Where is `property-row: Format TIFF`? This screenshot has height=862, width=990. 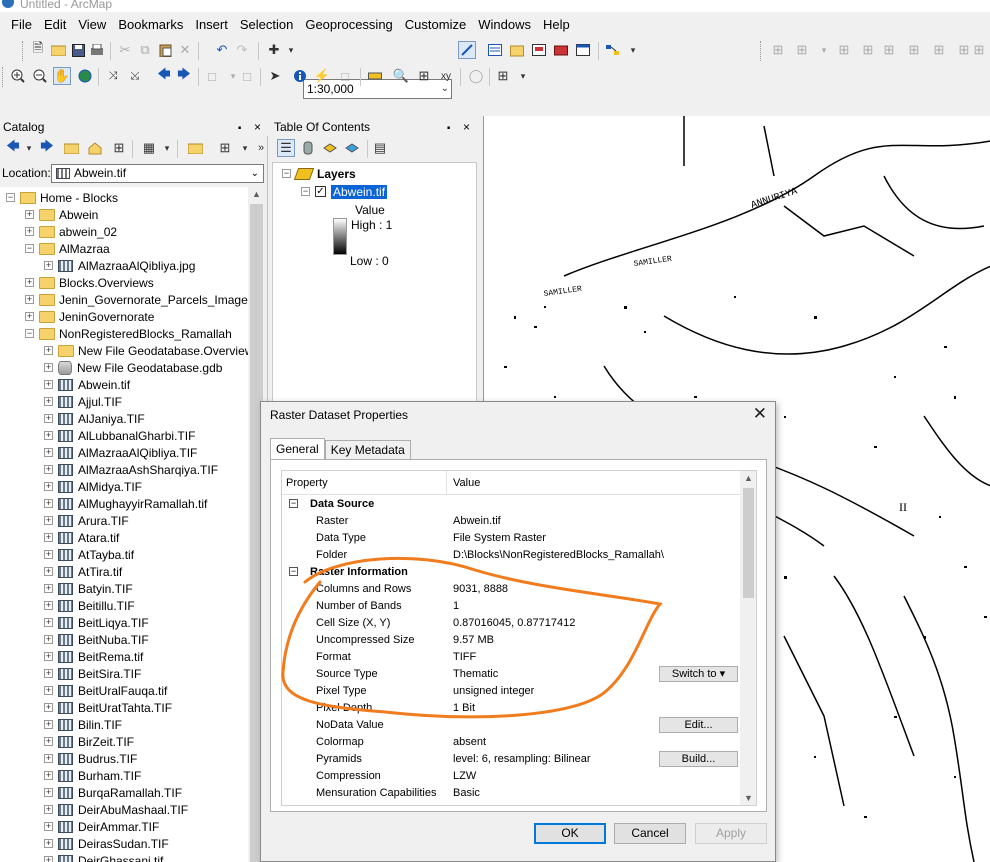 property-row: Format TIFF is located at coordinates (511, 657).